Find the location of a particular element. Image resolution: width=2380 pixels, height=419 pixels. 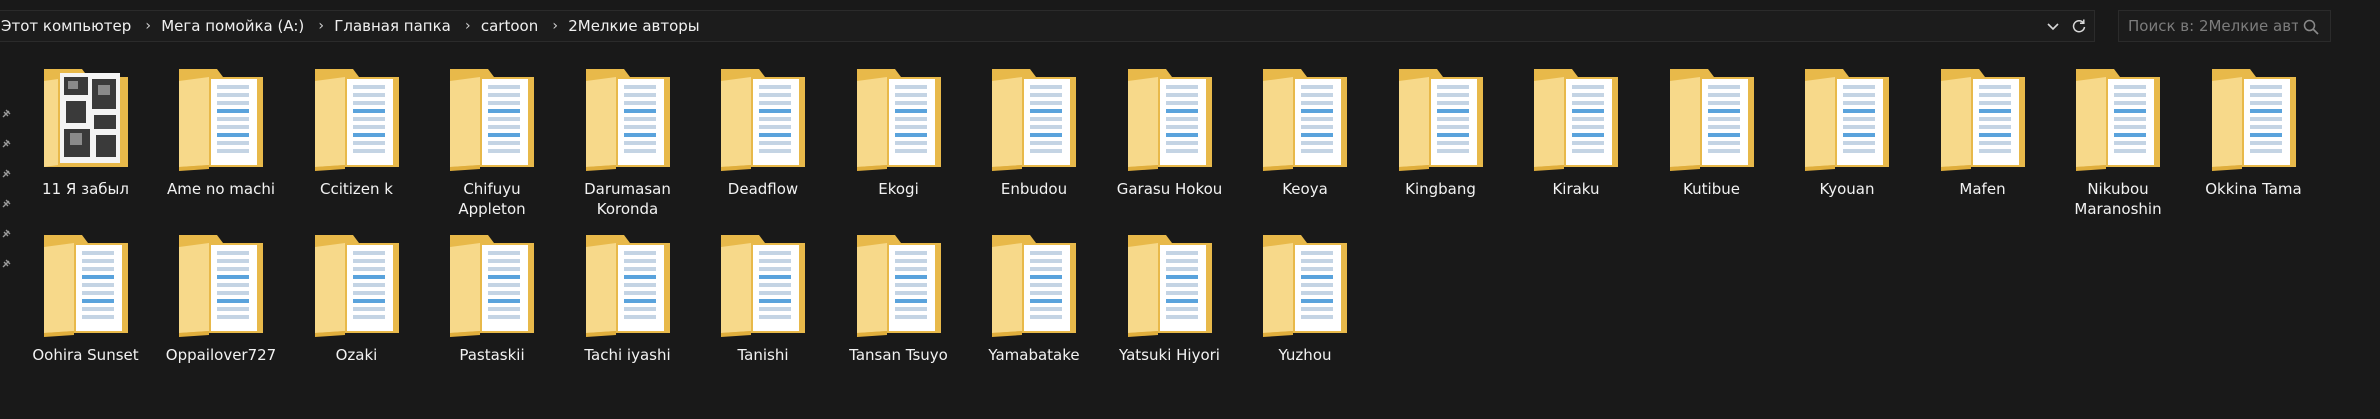

folder-item: Ame no machi is located at coordinates (221, 131).